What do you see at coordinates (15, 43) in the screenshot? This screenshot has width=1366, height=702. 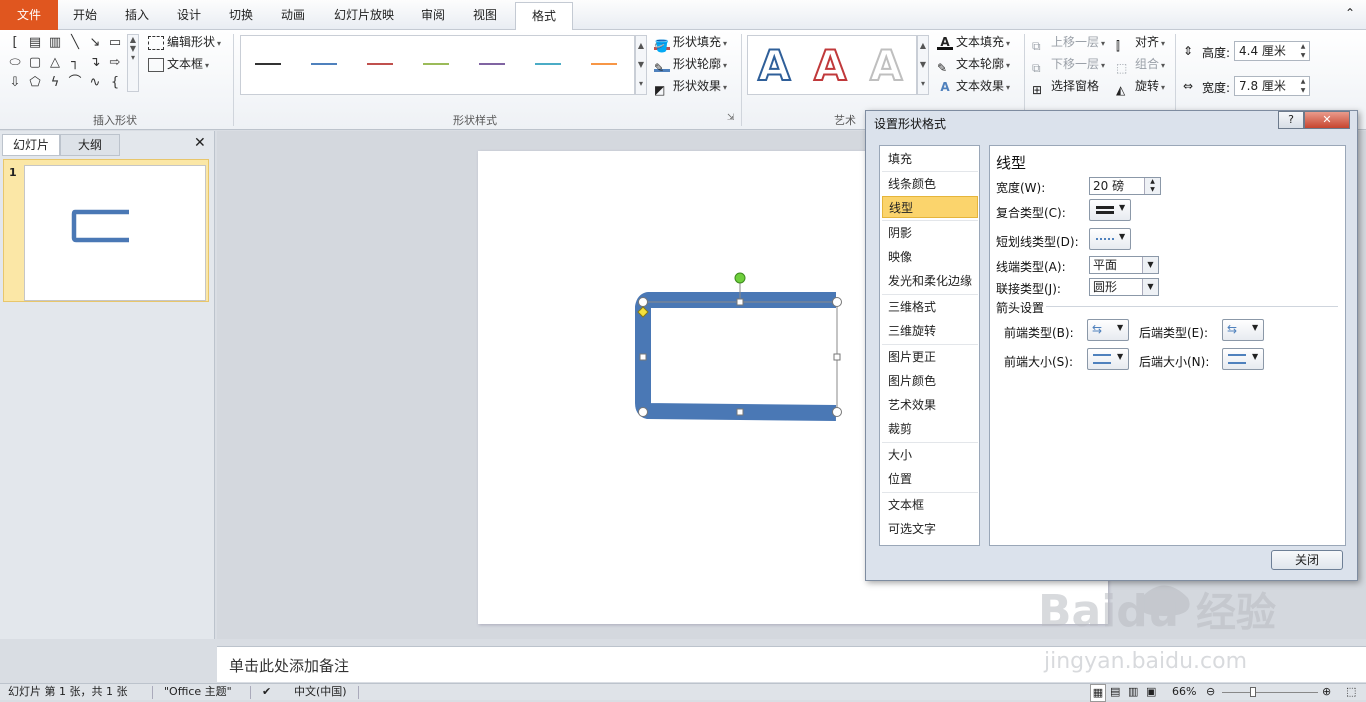 I see `bracket-shape-icon: [` at bounding box center [15, 43].